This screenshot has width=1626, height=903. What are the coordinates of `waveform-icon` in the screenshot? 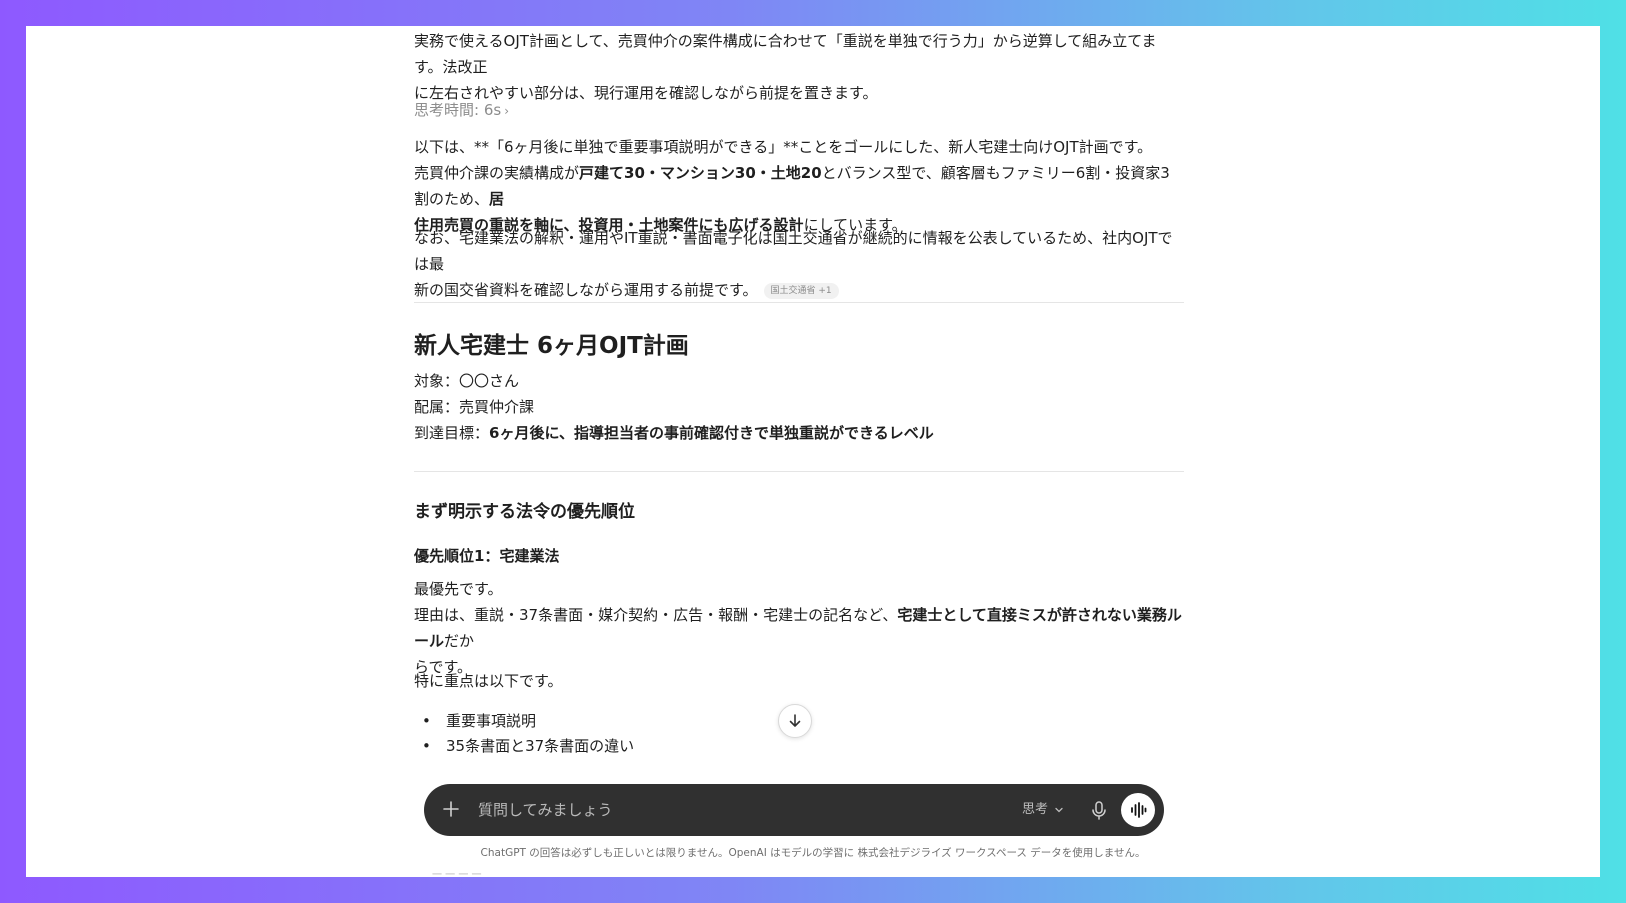 It's located at (1139, 810).